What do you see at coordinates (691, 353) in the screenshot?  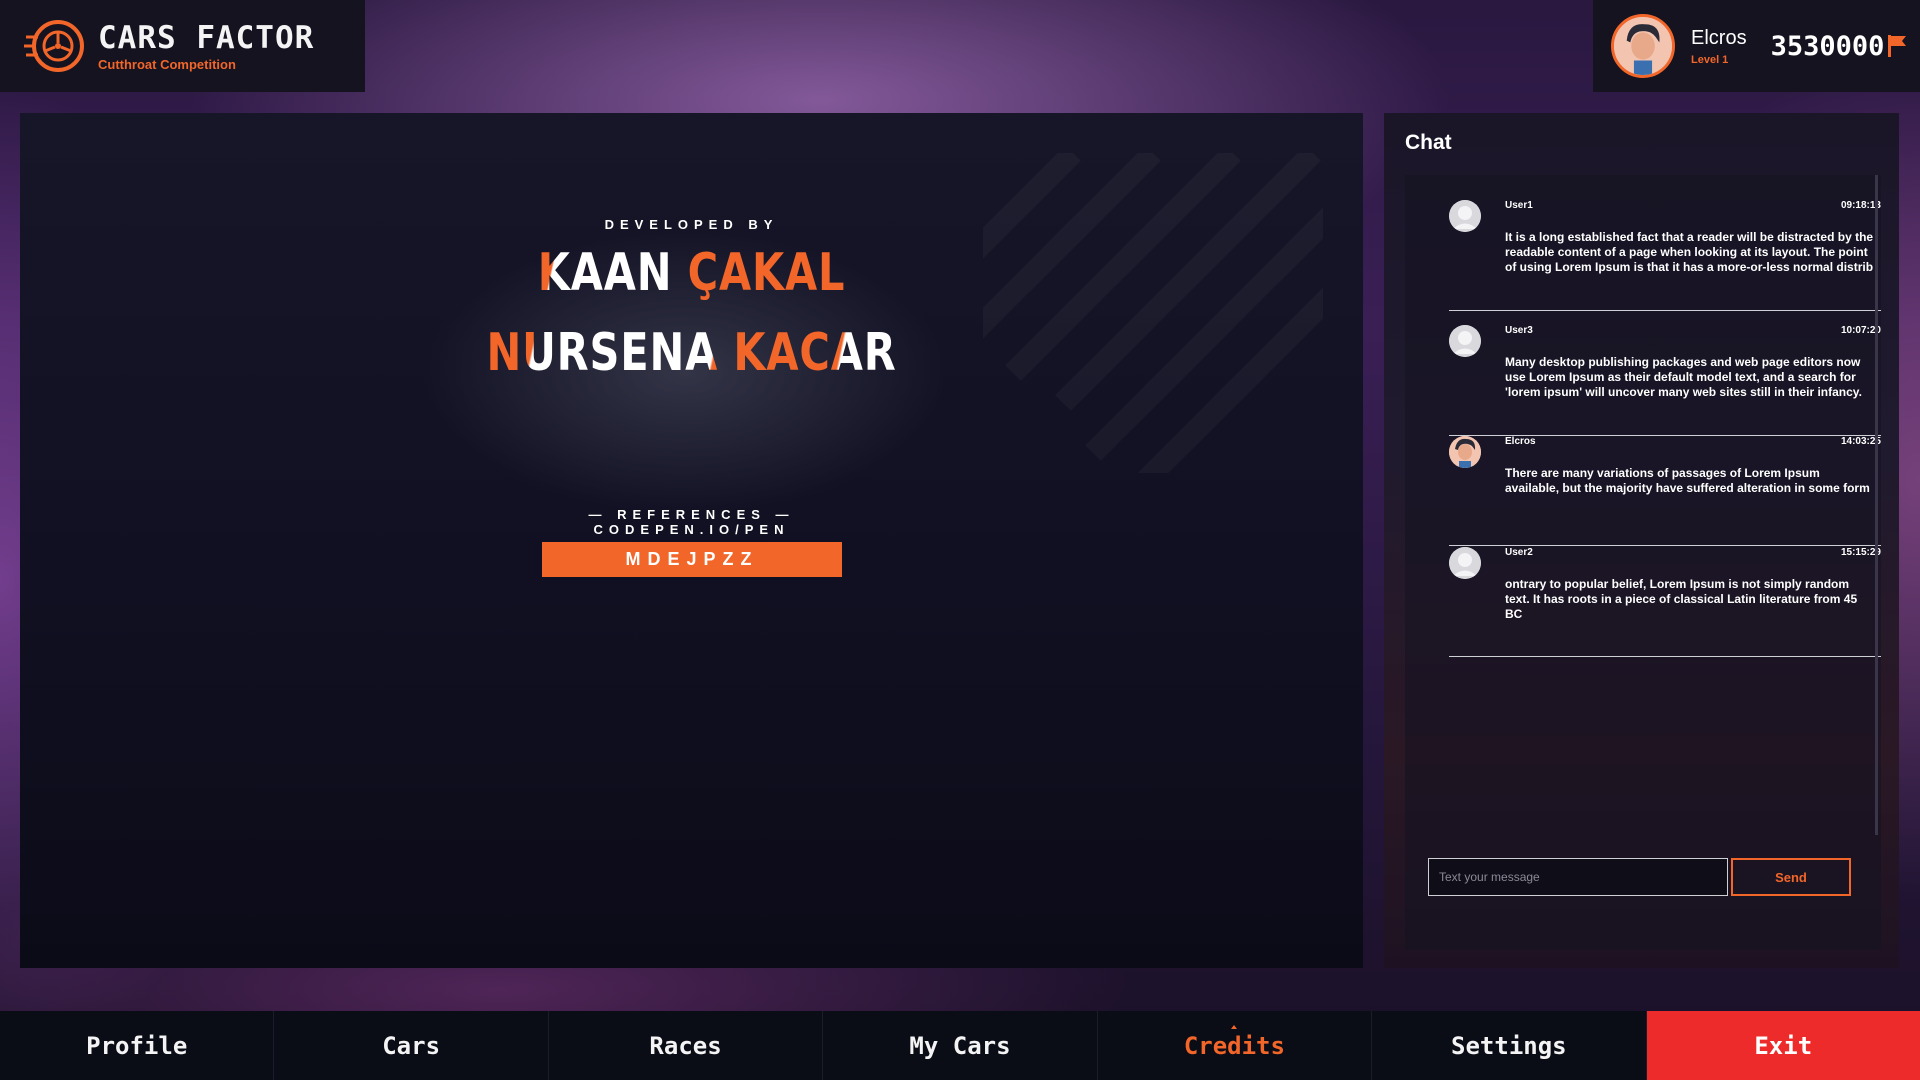 I see `developer-name-2: NURSENA KACAR` at bounding box center [691, 353].